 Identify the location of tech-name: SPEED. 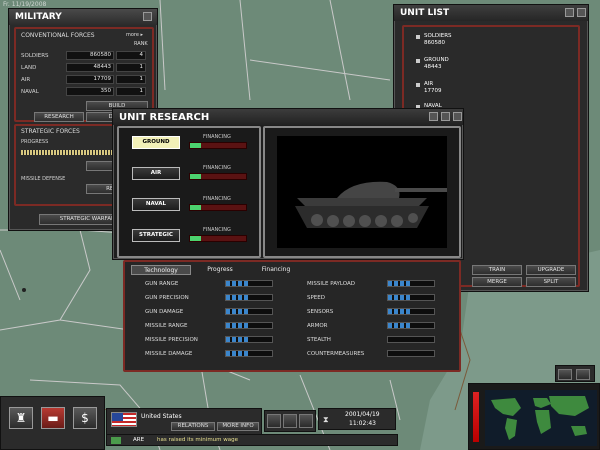
(316, 298).